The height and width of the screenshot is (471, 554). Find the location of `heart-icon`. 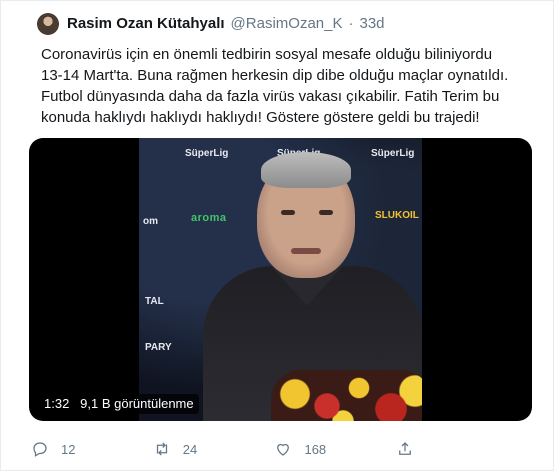

heart-icon is located at coordinates (283, 449).